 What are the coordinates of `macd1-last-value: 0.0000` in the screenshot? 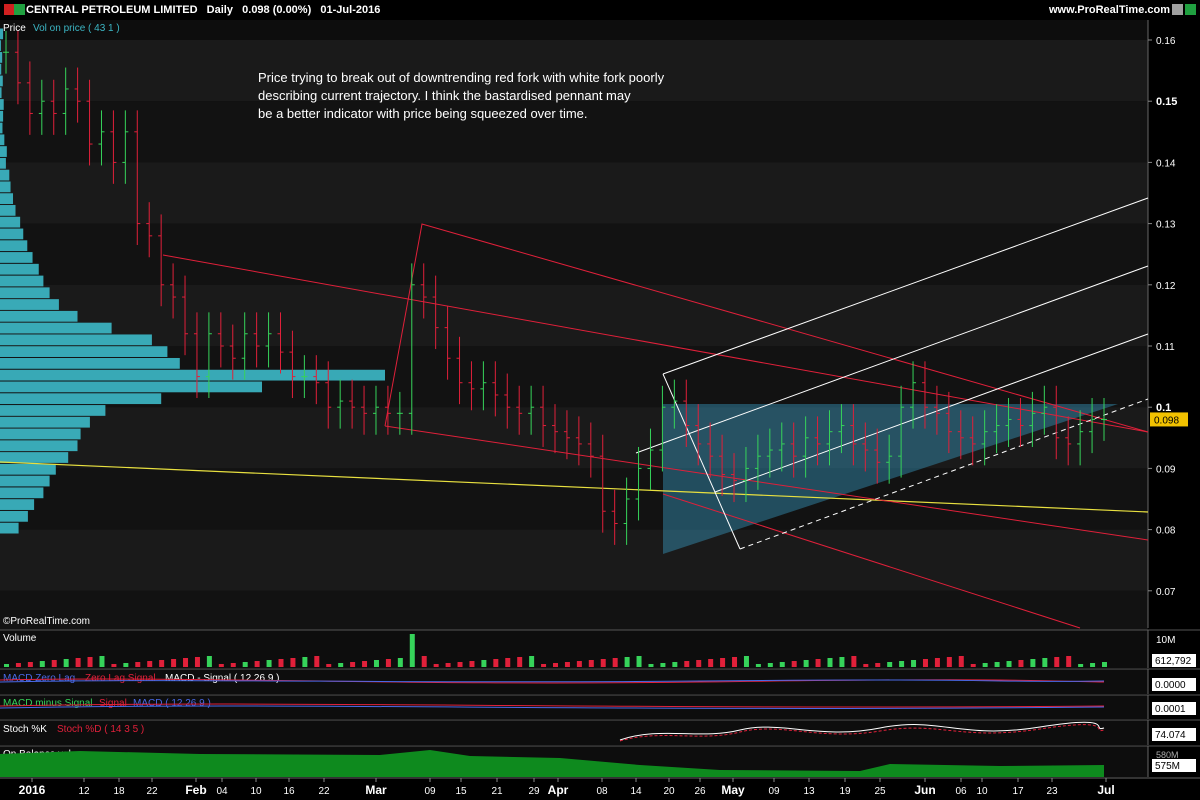 It's located at (1170, 685).